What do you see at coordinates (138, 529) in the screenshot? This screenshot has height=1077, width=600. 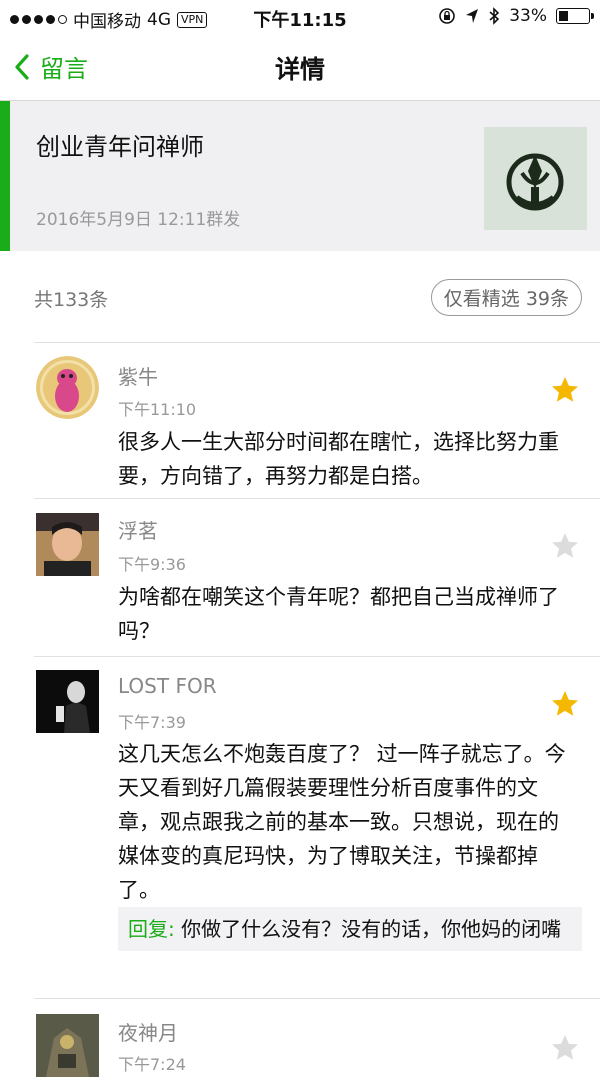 I see `comment-author: 浮茗` at bounding box center [138, 529].